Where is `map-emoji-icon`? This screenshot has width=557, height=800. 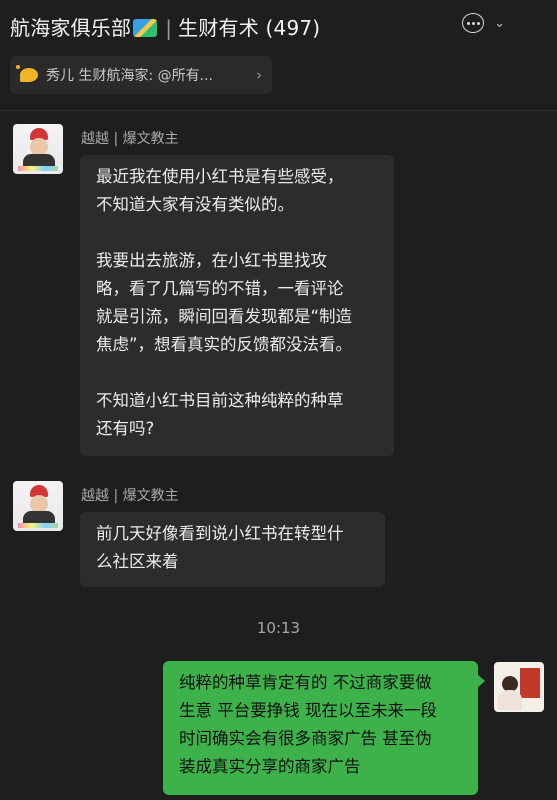
map-emoji-icon is located at coordinates (145, 28).